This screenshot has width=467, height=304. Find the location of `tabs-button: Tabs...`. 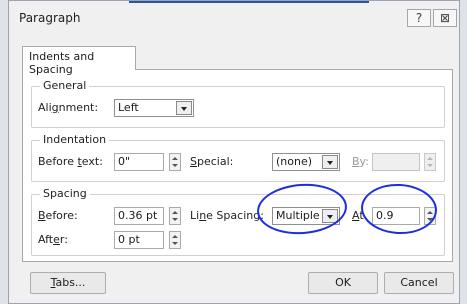

tabs-button: Tabs... is located at coordinates (68, 283).